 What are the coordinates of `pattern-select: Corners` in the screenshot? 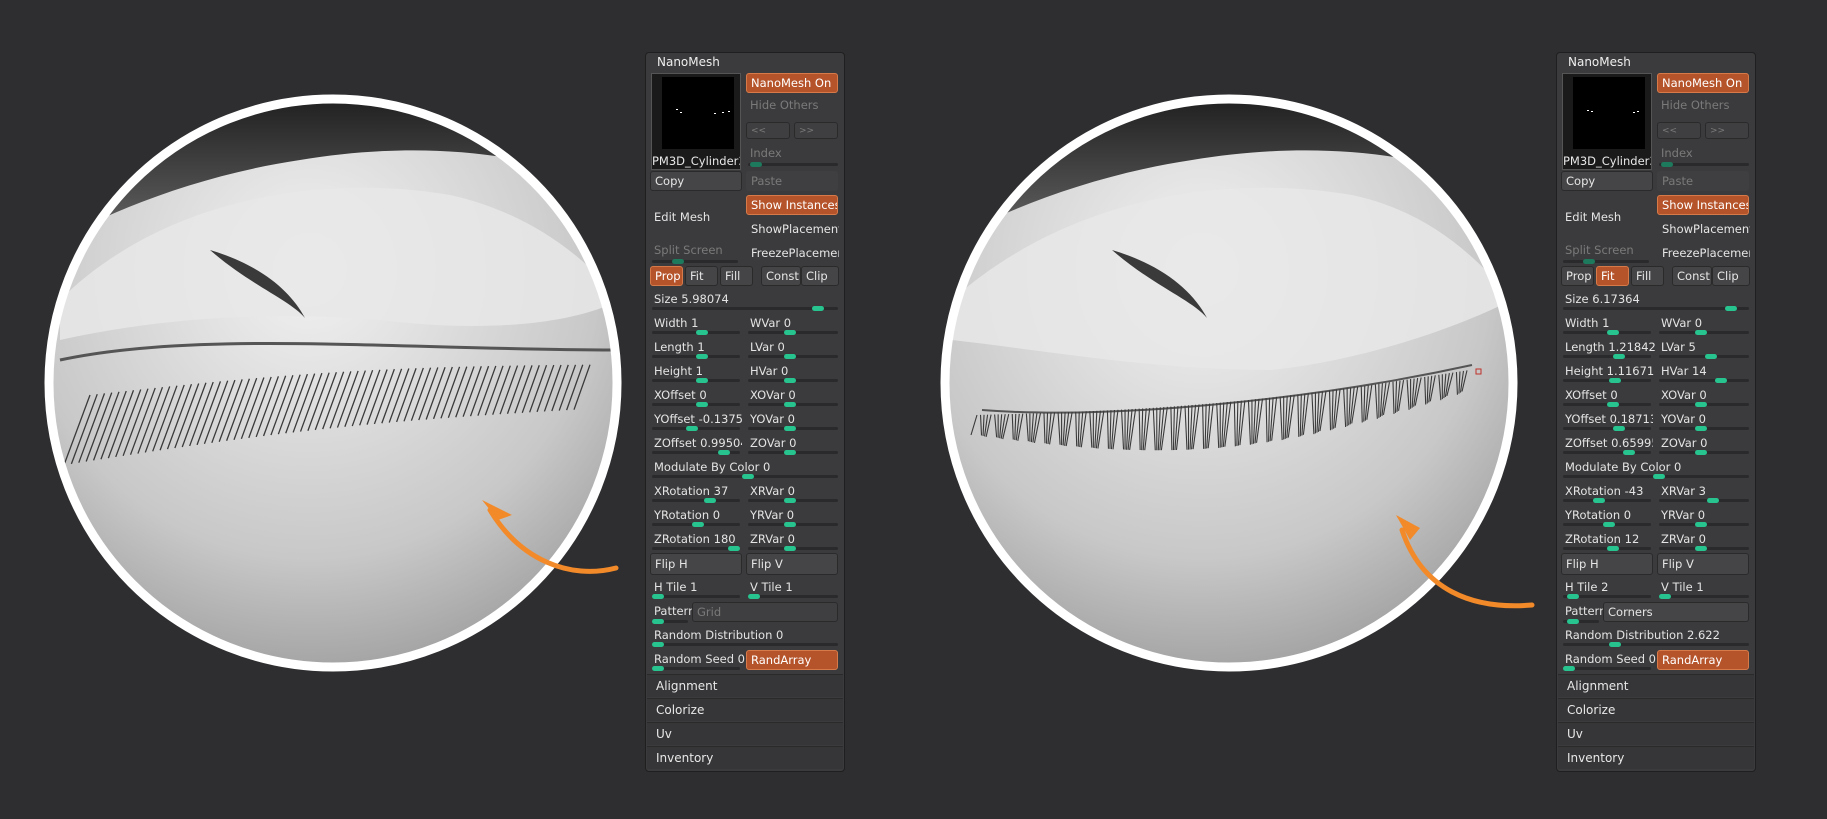 It's located at (1676, 612).